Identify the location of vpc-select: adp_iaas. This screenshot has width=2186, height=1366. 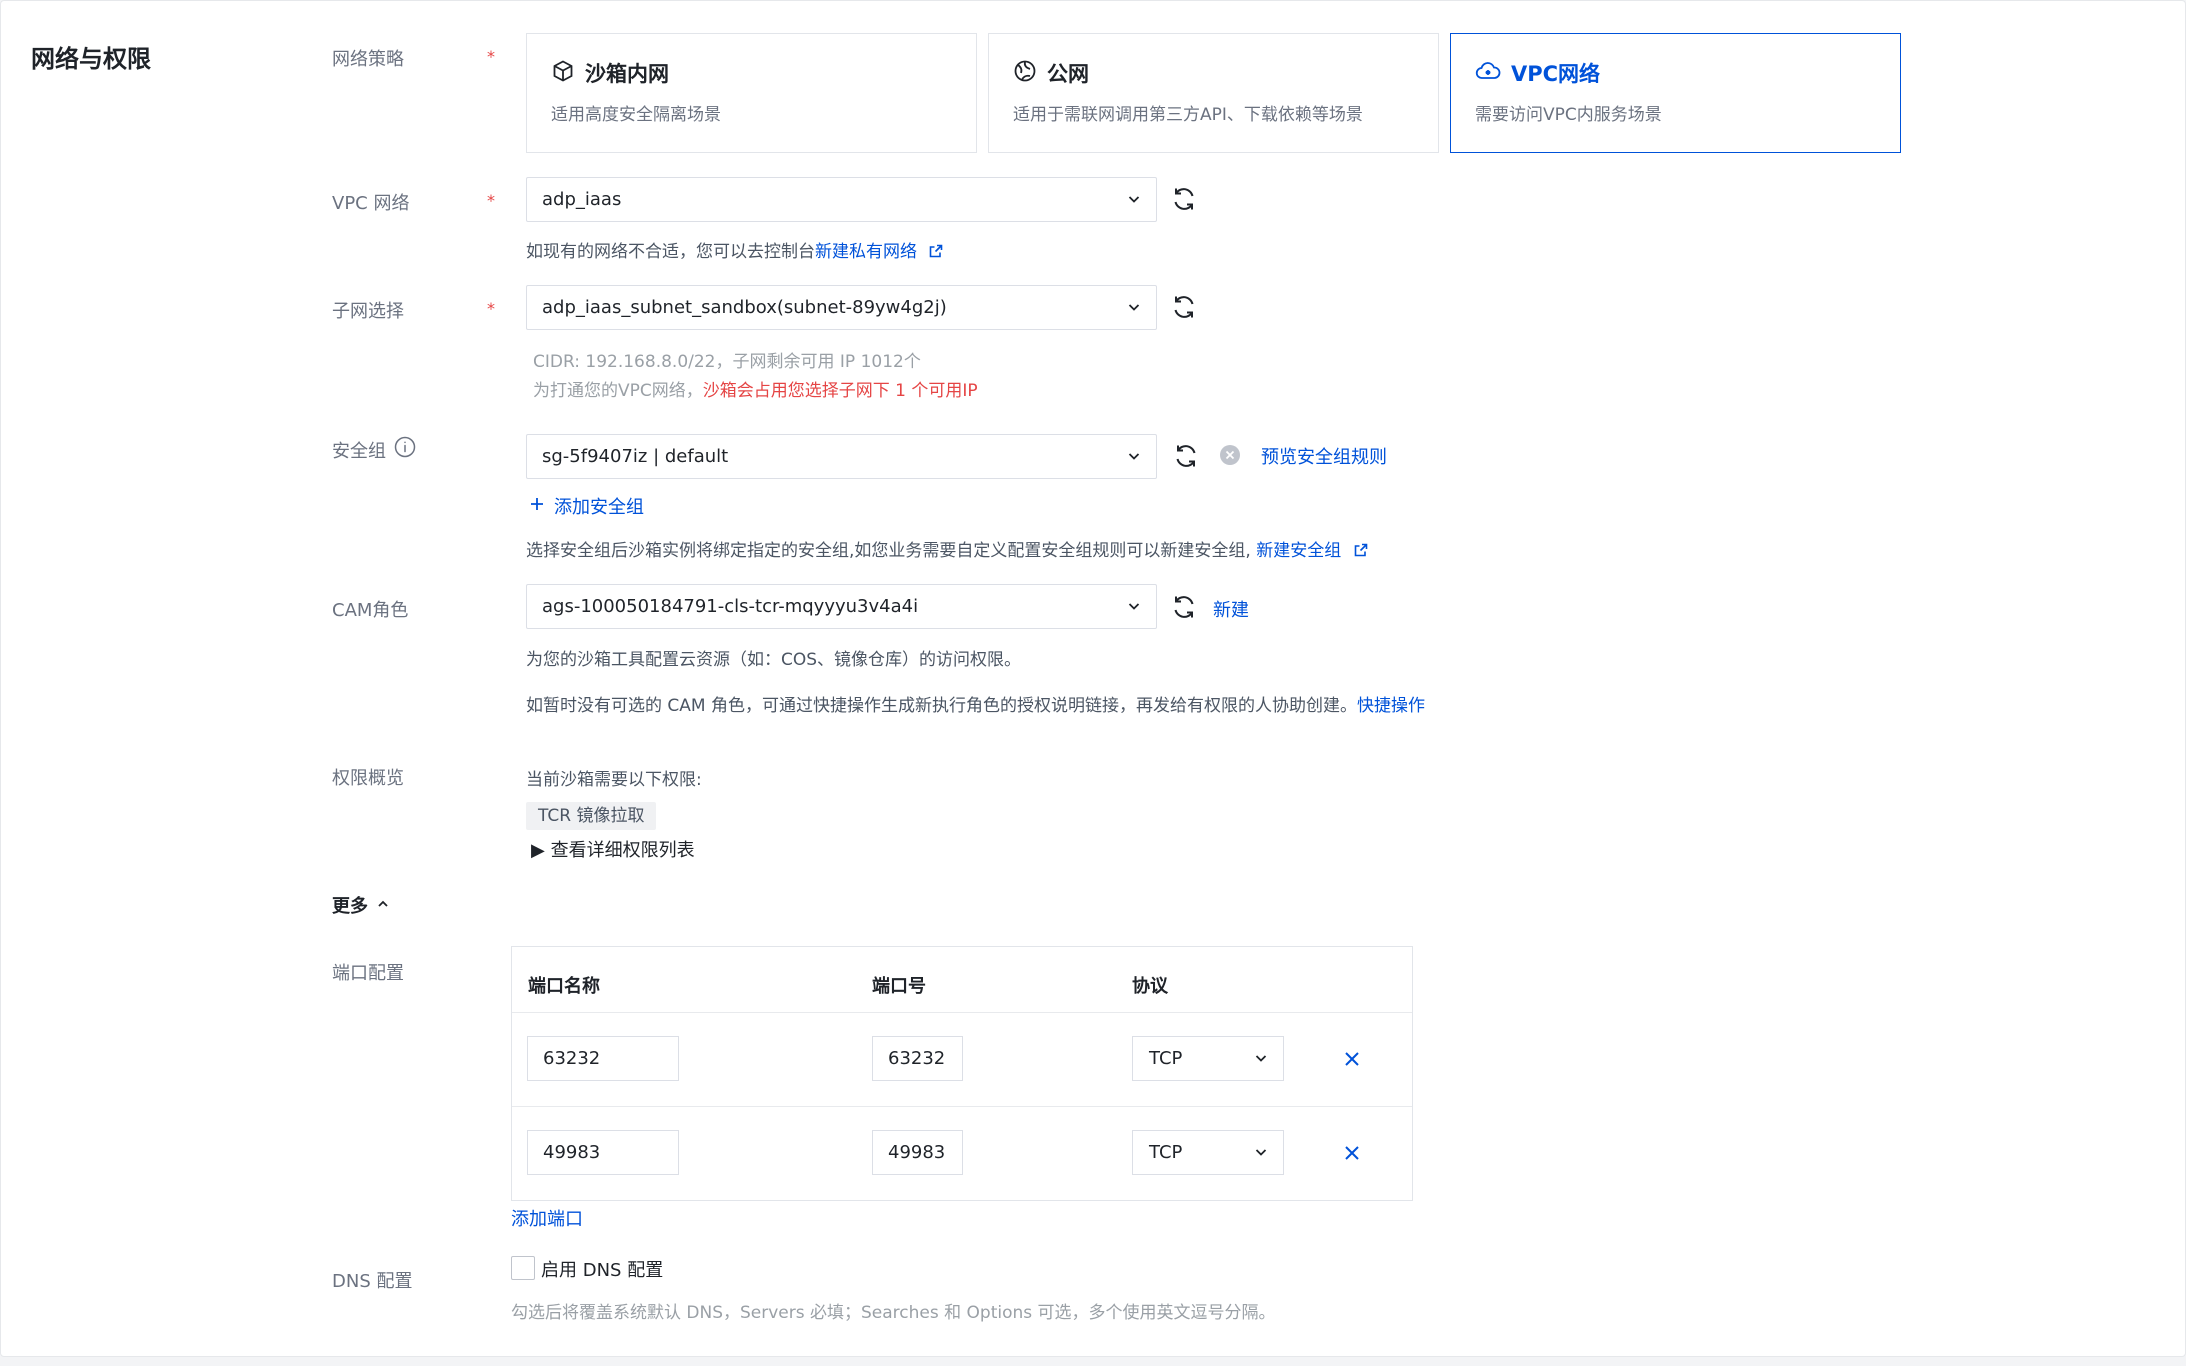
(841, 199).